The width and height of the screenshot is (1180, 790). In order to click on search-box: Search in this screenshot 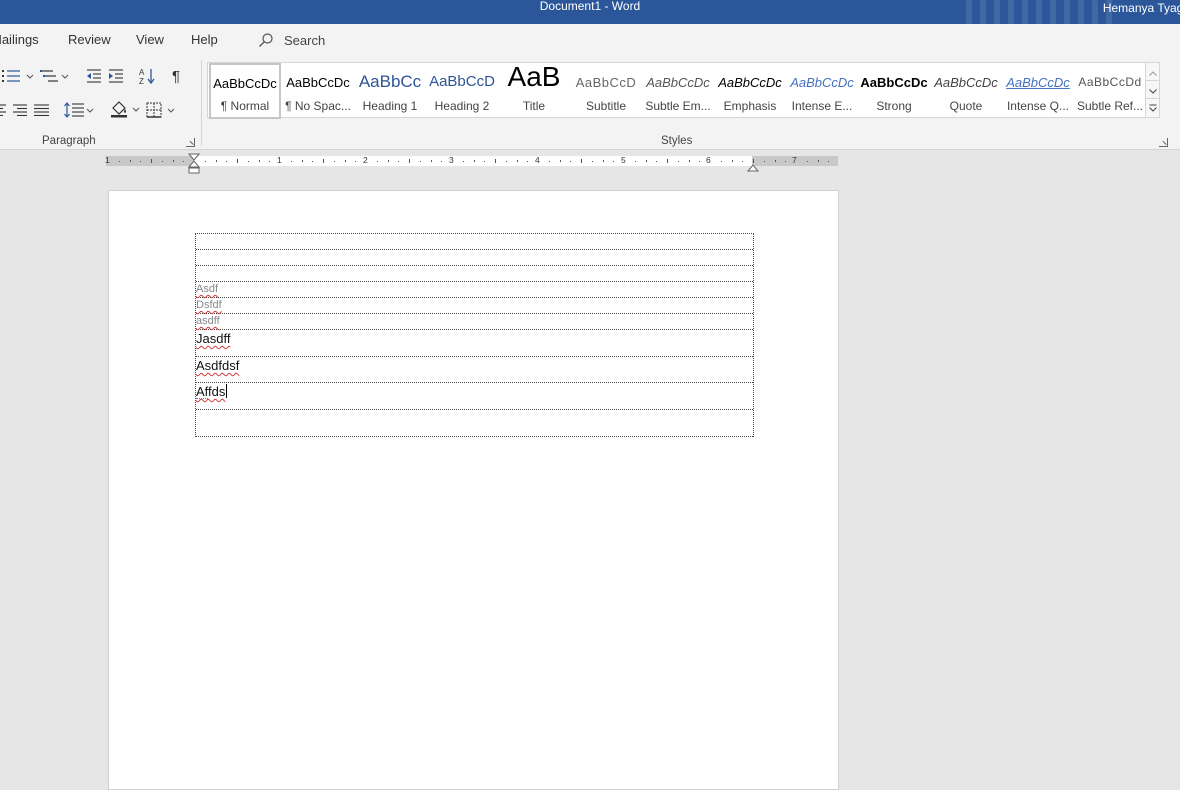, I will do `click(291, 40)`.